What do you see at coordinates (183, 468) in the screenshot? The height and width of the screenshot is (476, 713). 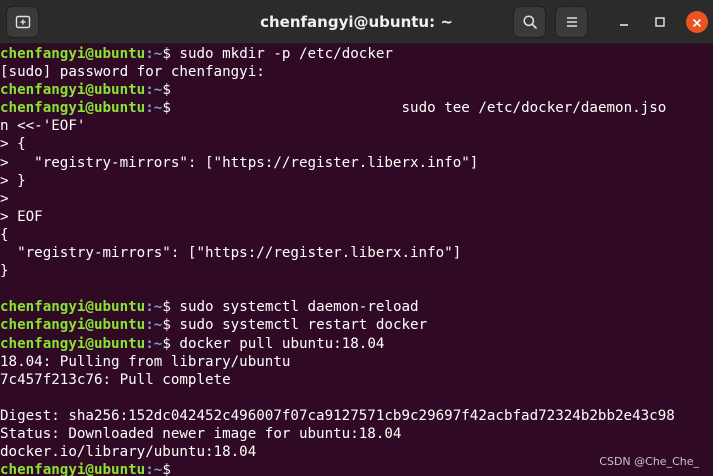 I see `terminal-cursor` at bounding box center [183, 468].